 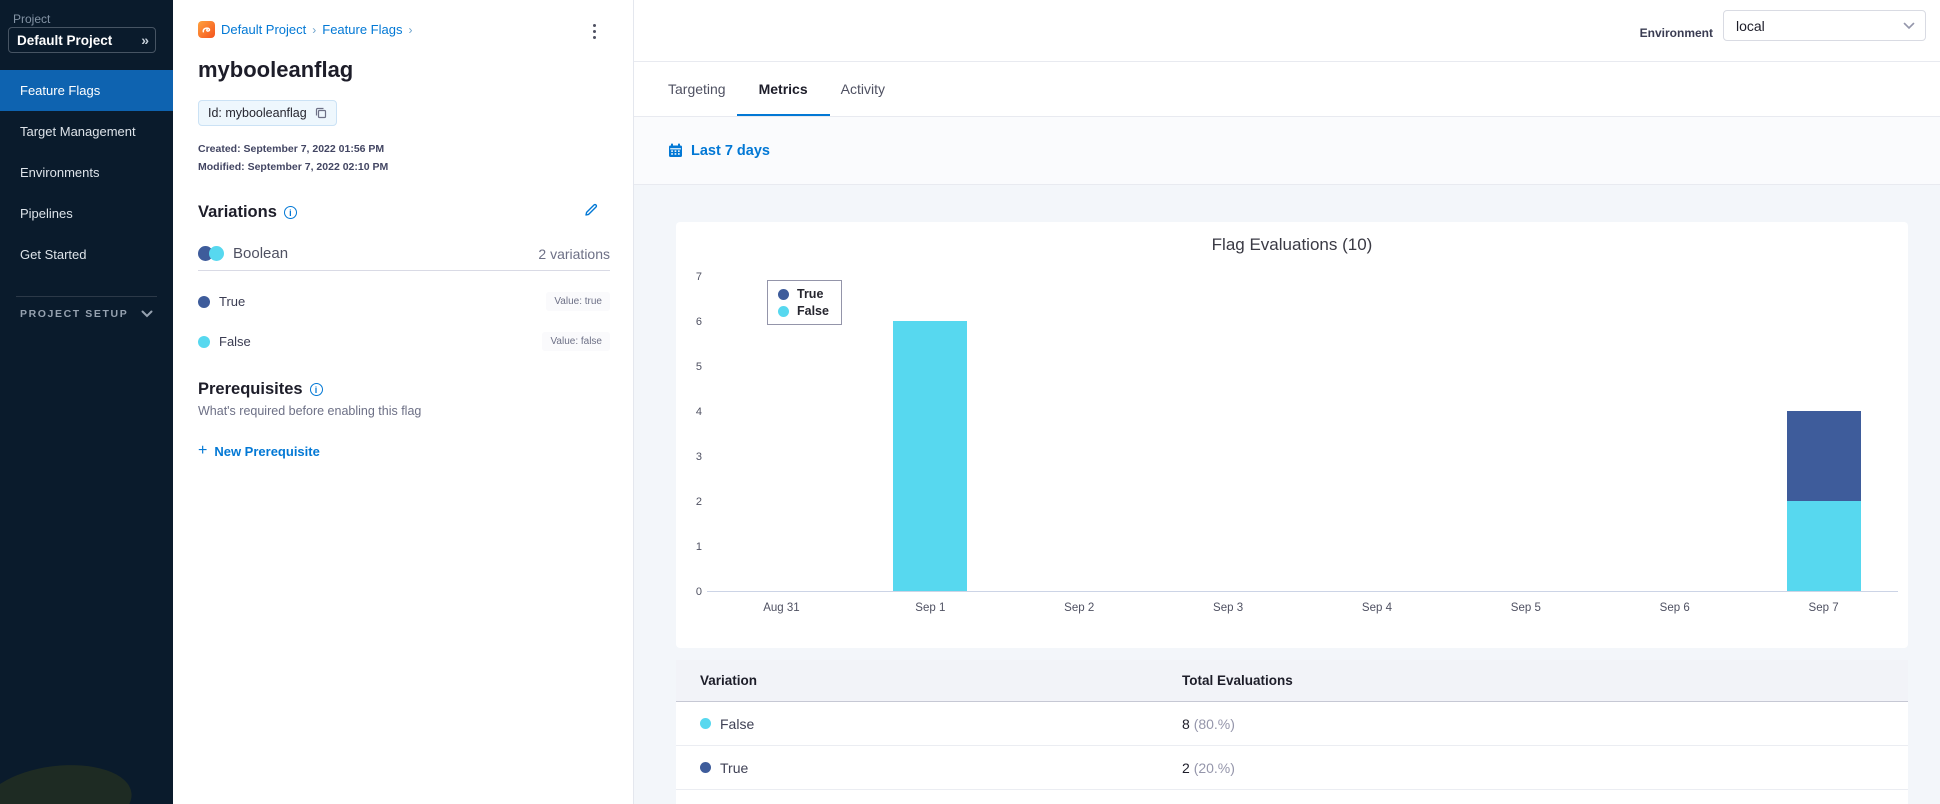 What do you see at coordinates (1525, 608) in the screenshot?
I see `x-tick-label: Sep 5` at bounding box center [1525, 608].